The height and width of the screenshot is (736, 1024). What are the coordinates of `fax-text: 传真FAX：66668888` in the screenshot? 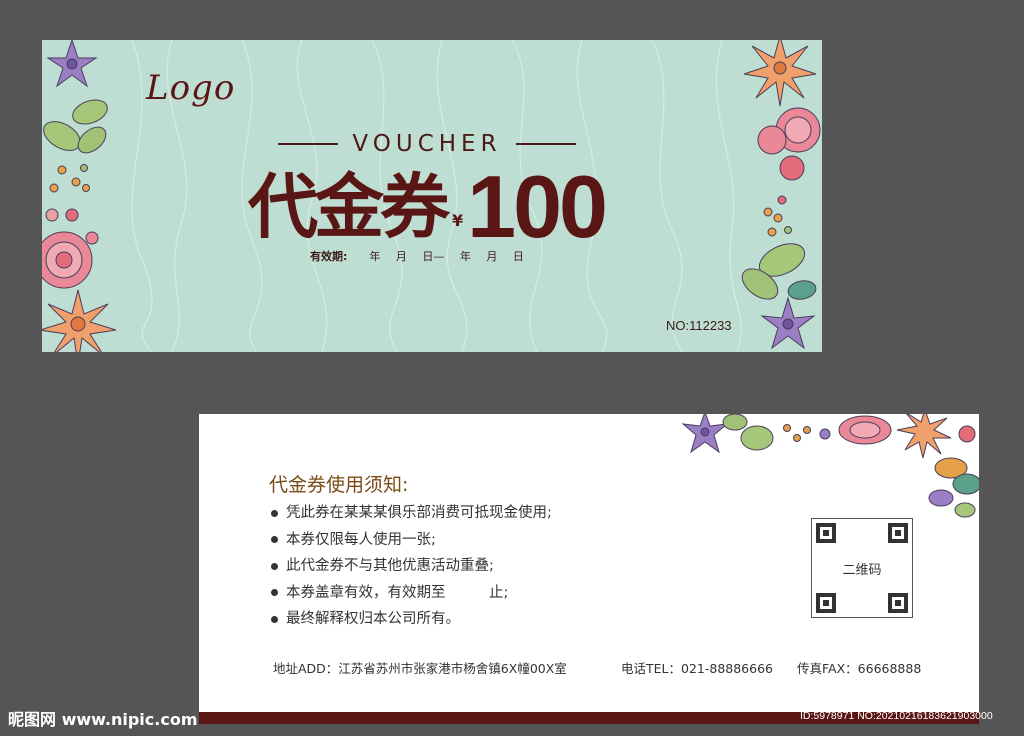 It's located at (859, 668).